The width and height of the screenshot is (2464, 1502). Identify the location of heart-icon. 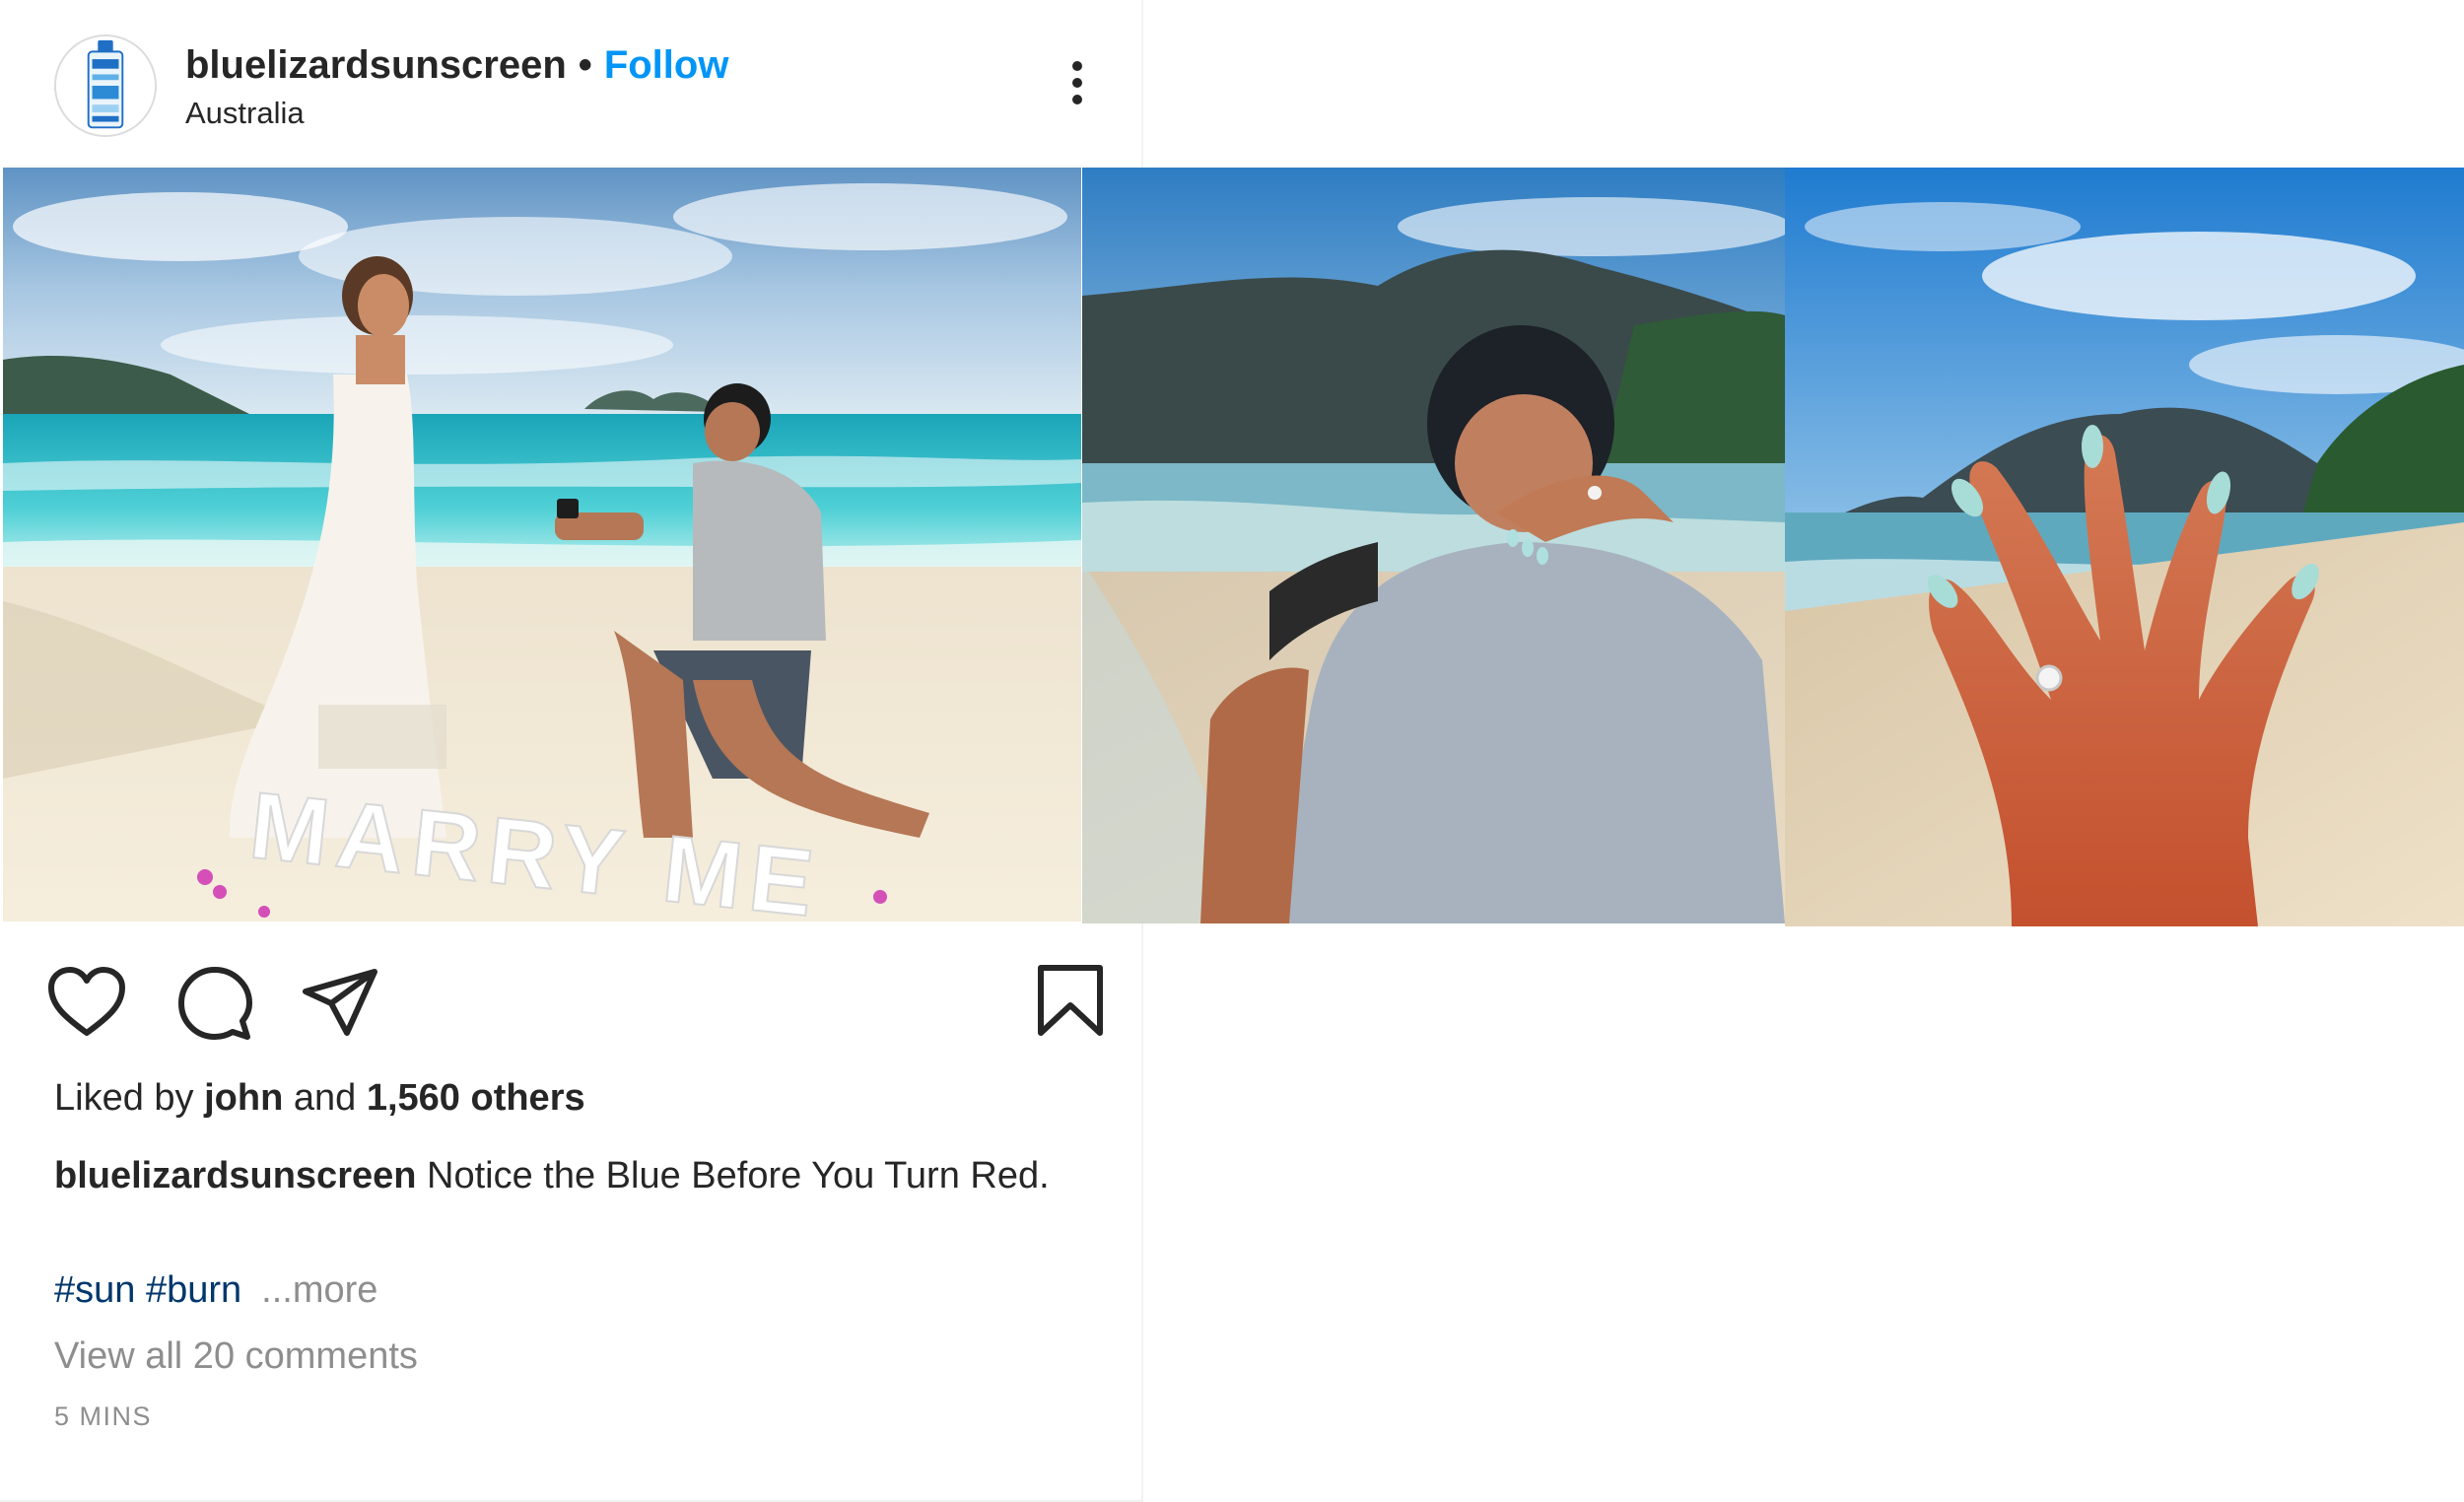
(86, 1001).